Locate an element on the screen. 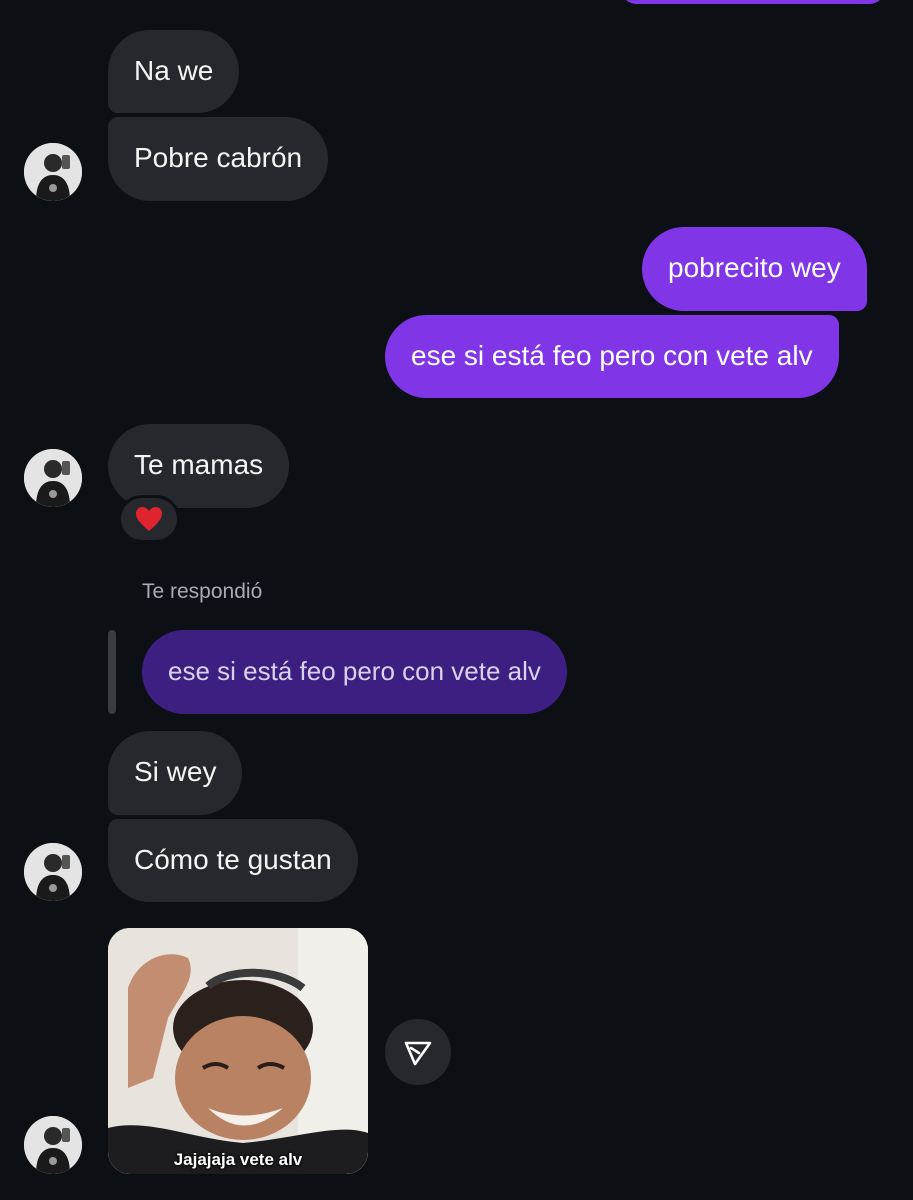 This screenshot has width=913, height=1200. outgoing-message: pobrecito wey is located at coordinates (754, 269).